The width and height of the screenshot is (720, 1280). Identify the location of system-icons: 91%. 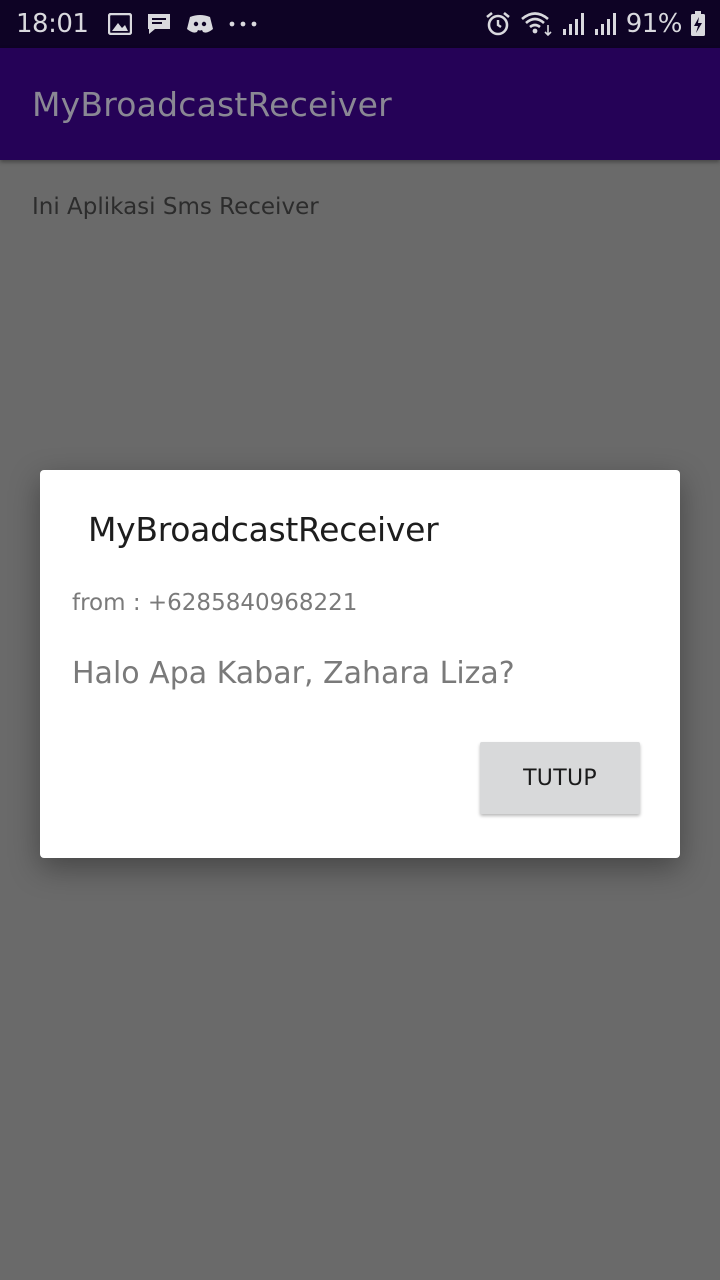
(595, 24).